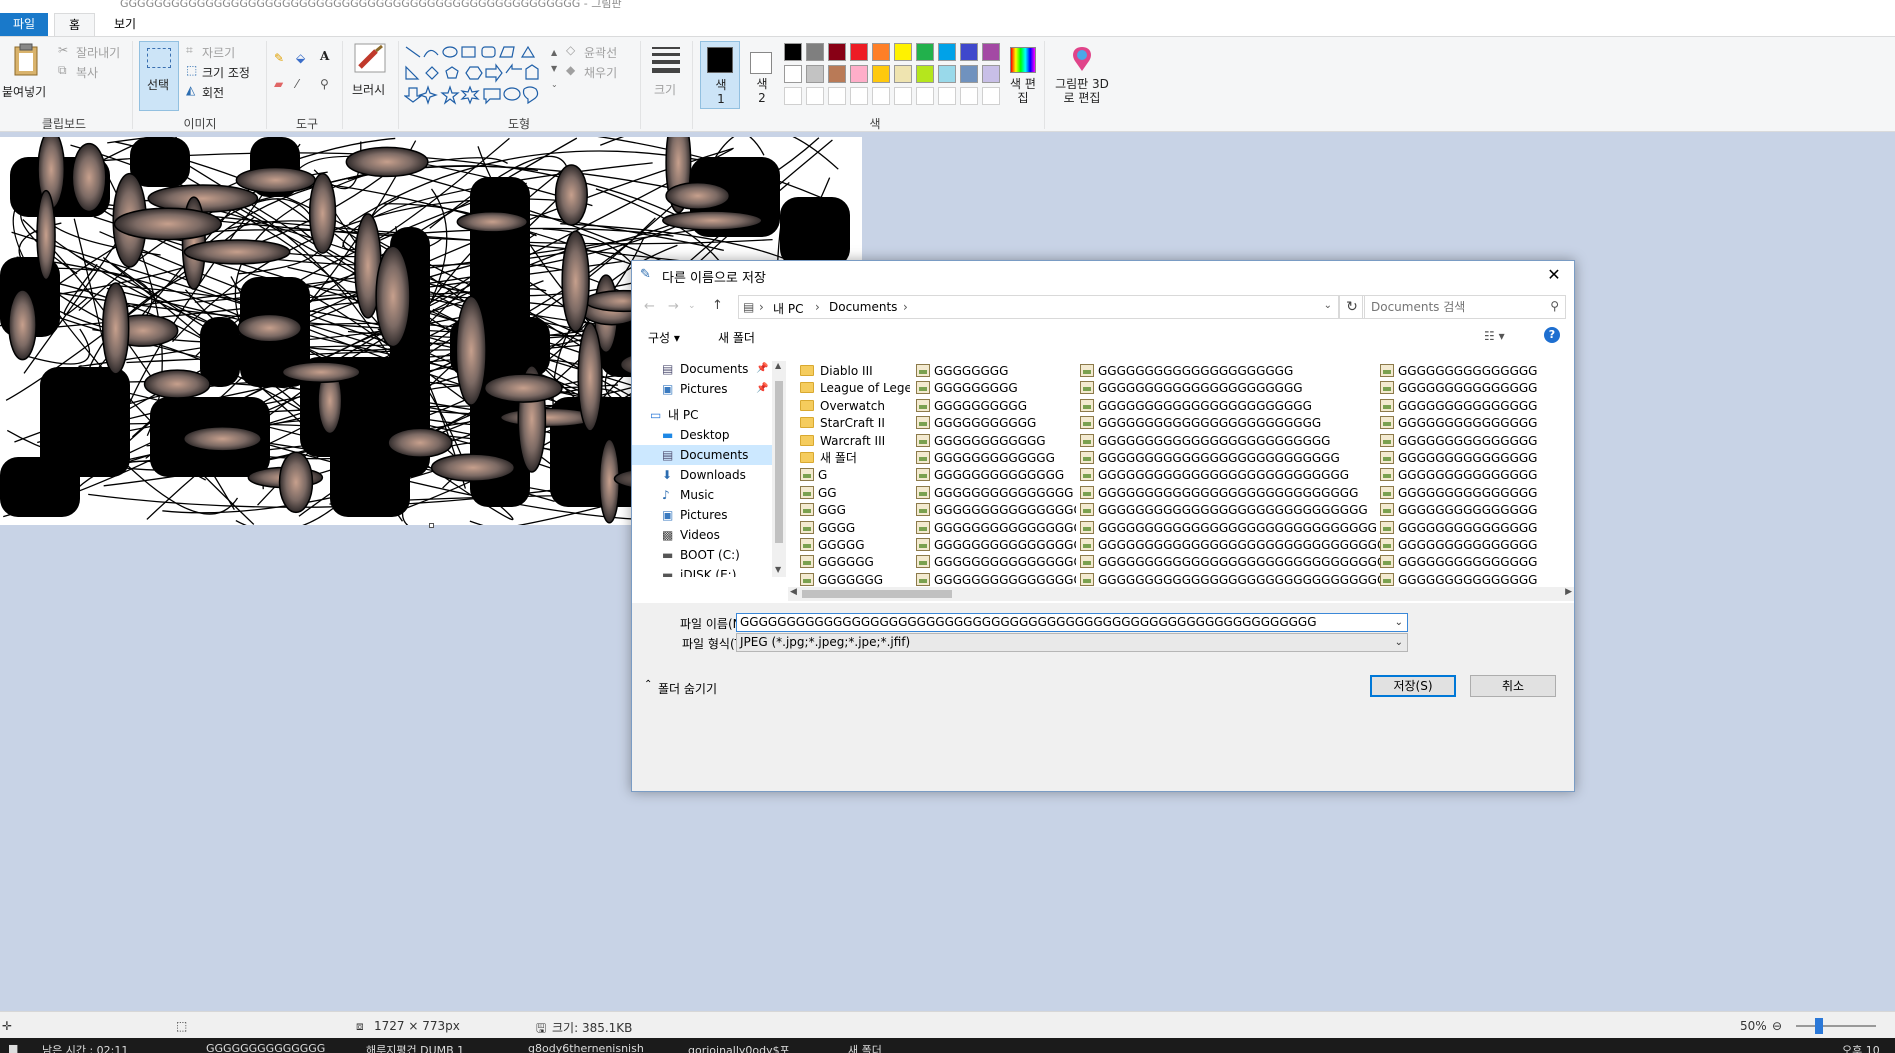 This screenshot has width=1895, height=1053. Describe the element at coordinates (1513, 686) in the screenshot. I see `cancel-button: 취소` at that location.